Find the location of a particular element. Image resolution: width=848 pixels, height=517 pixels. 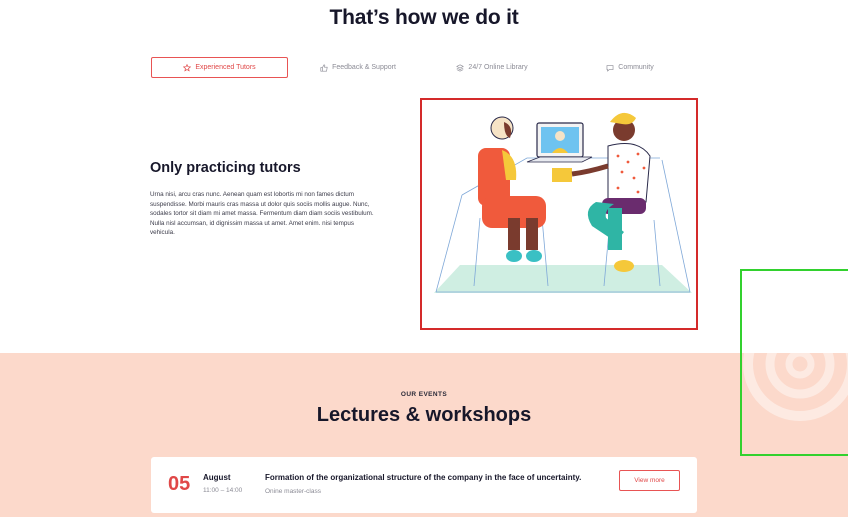

section-title: That’s how we do it is located at coordinates (424, 17).